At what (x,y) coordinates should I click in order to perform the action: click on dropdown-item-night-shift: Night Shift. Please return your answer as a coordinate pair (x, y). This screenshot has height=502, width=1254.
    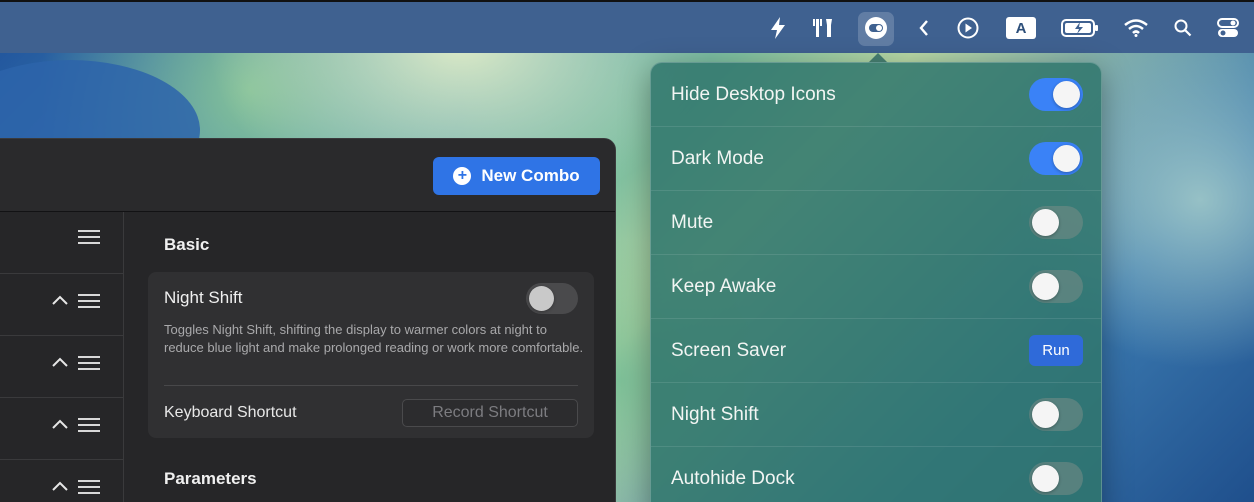
    Looking at the image, I should click on (876, 415).